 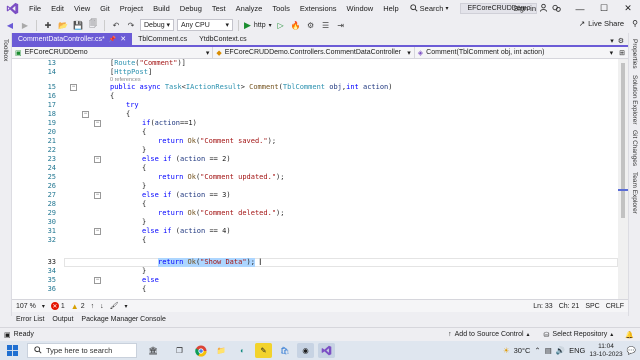 I want to click on save-all-icon: 🗐, so click(x=93, y=25).